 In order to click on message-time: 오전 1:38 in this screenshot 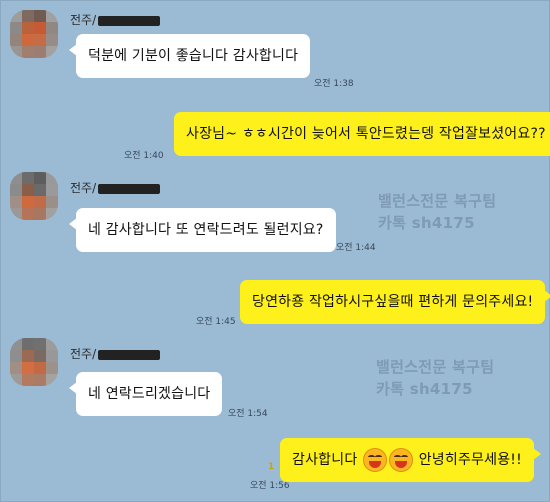, I will do `click(334, 84)`.